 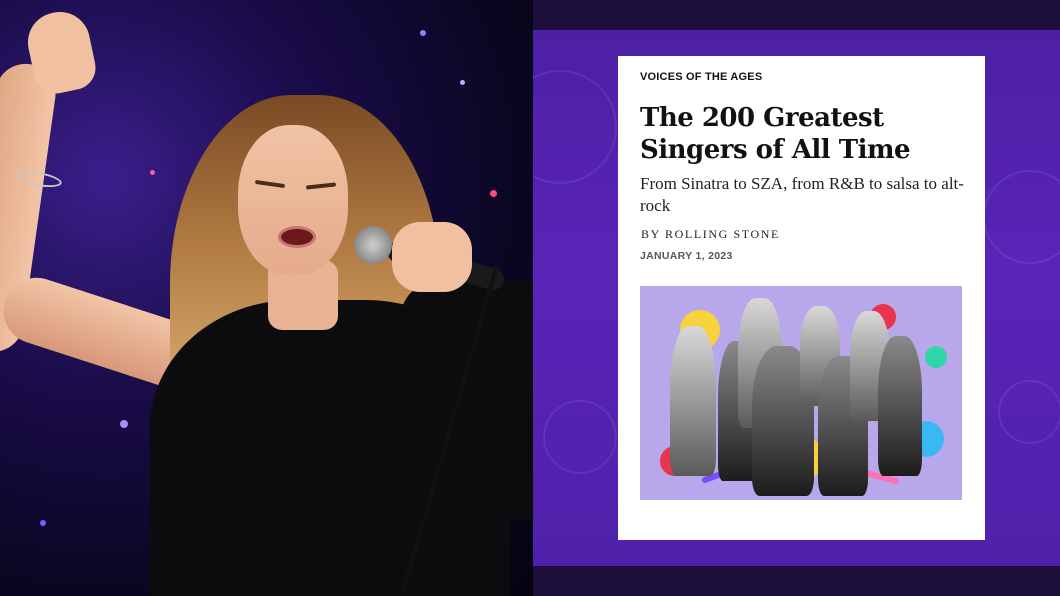 What do you see at coordinates (432, 257) in the screenshot?
I see `hand-holding-mic` at bounding box center [432, 257].